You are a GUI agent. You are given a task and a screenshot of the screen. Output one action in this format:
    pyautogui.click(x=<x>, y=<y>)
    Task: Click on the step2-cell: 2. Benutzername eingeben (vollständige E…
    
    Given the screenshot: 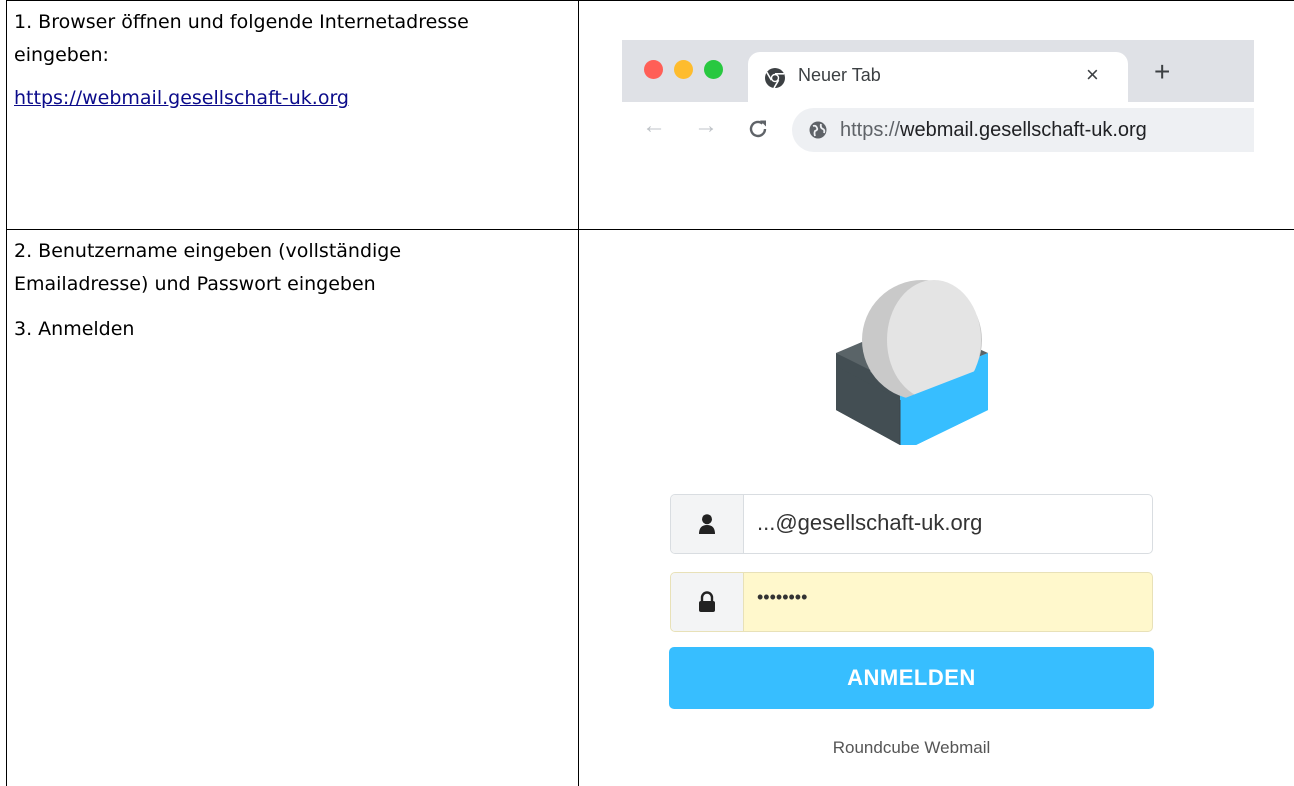 What is the action you would take?
    pyautogui.click(x=274, y=290)
    